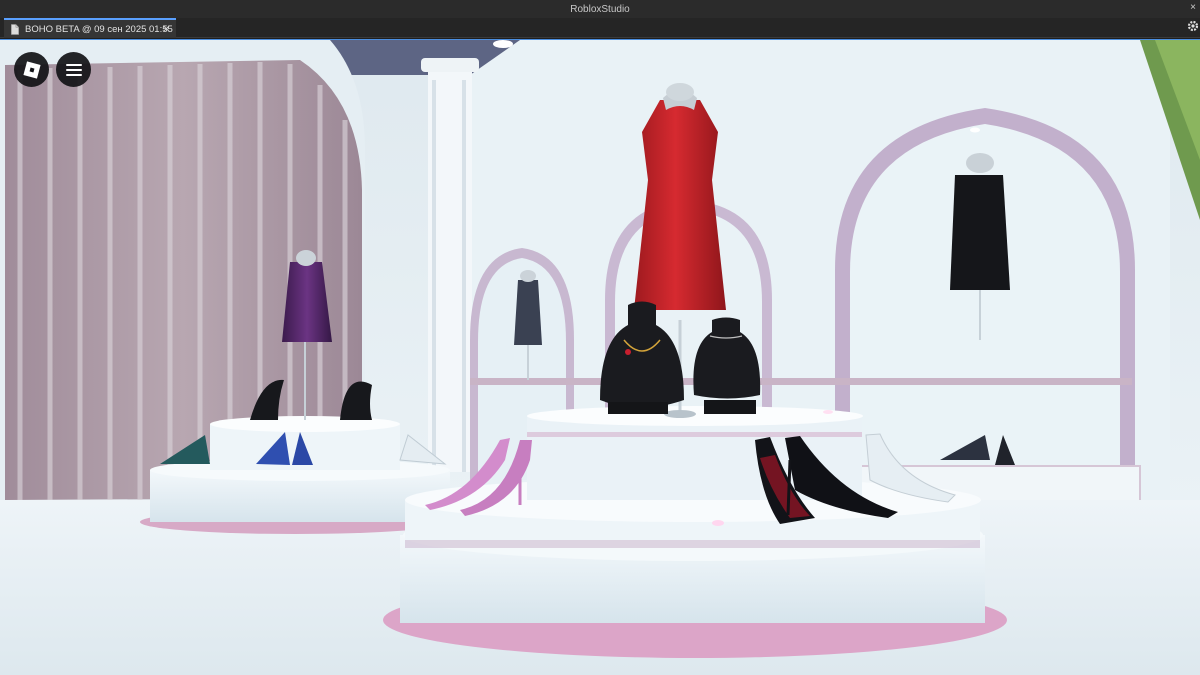 This screenshot has height=675, width=1200. Describe the element at coordinates (1193, 26) in the screenshot. I see `gear-icon` at that location.